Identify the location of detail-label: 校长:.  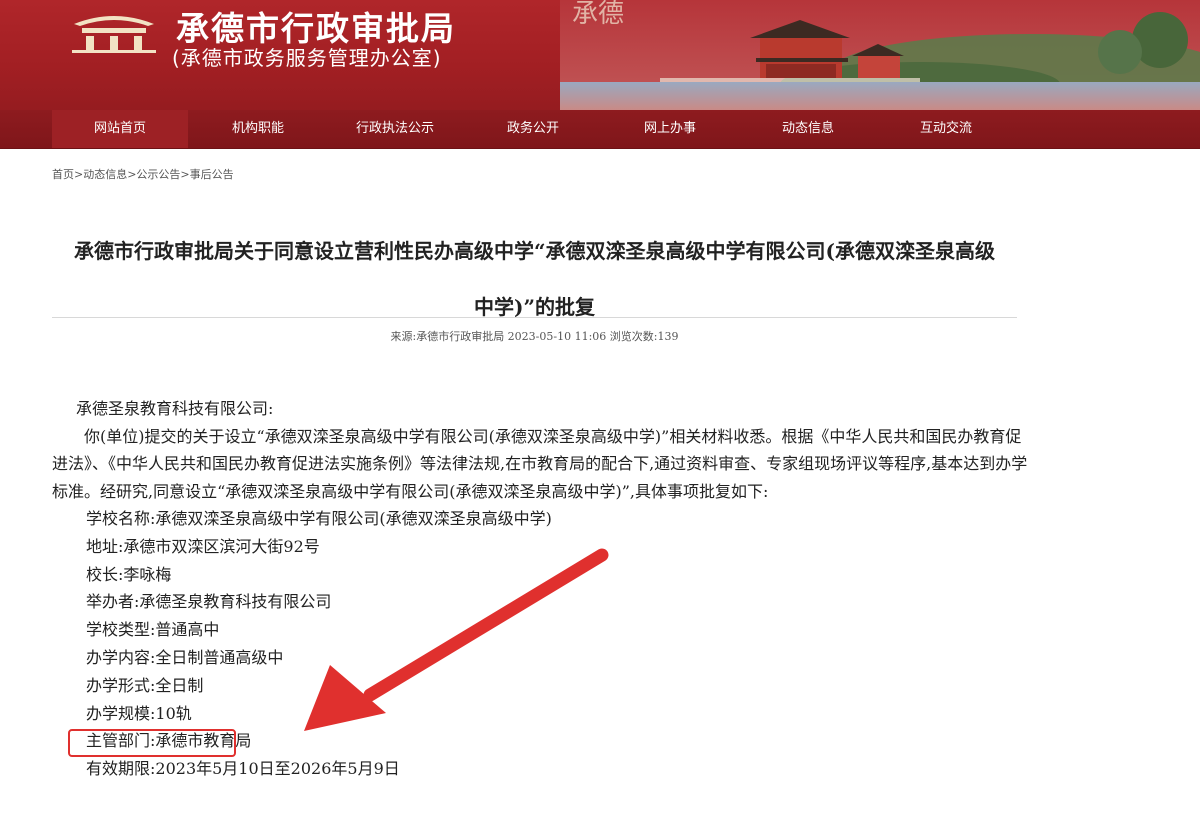
(105, 574).